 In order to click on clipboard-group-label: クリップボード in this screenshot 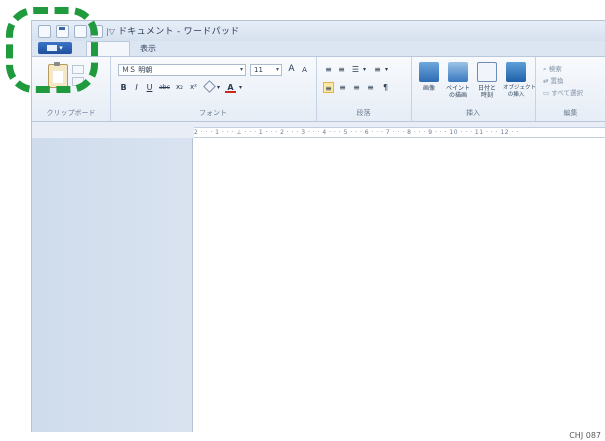, I will do `click(71, 113)`.